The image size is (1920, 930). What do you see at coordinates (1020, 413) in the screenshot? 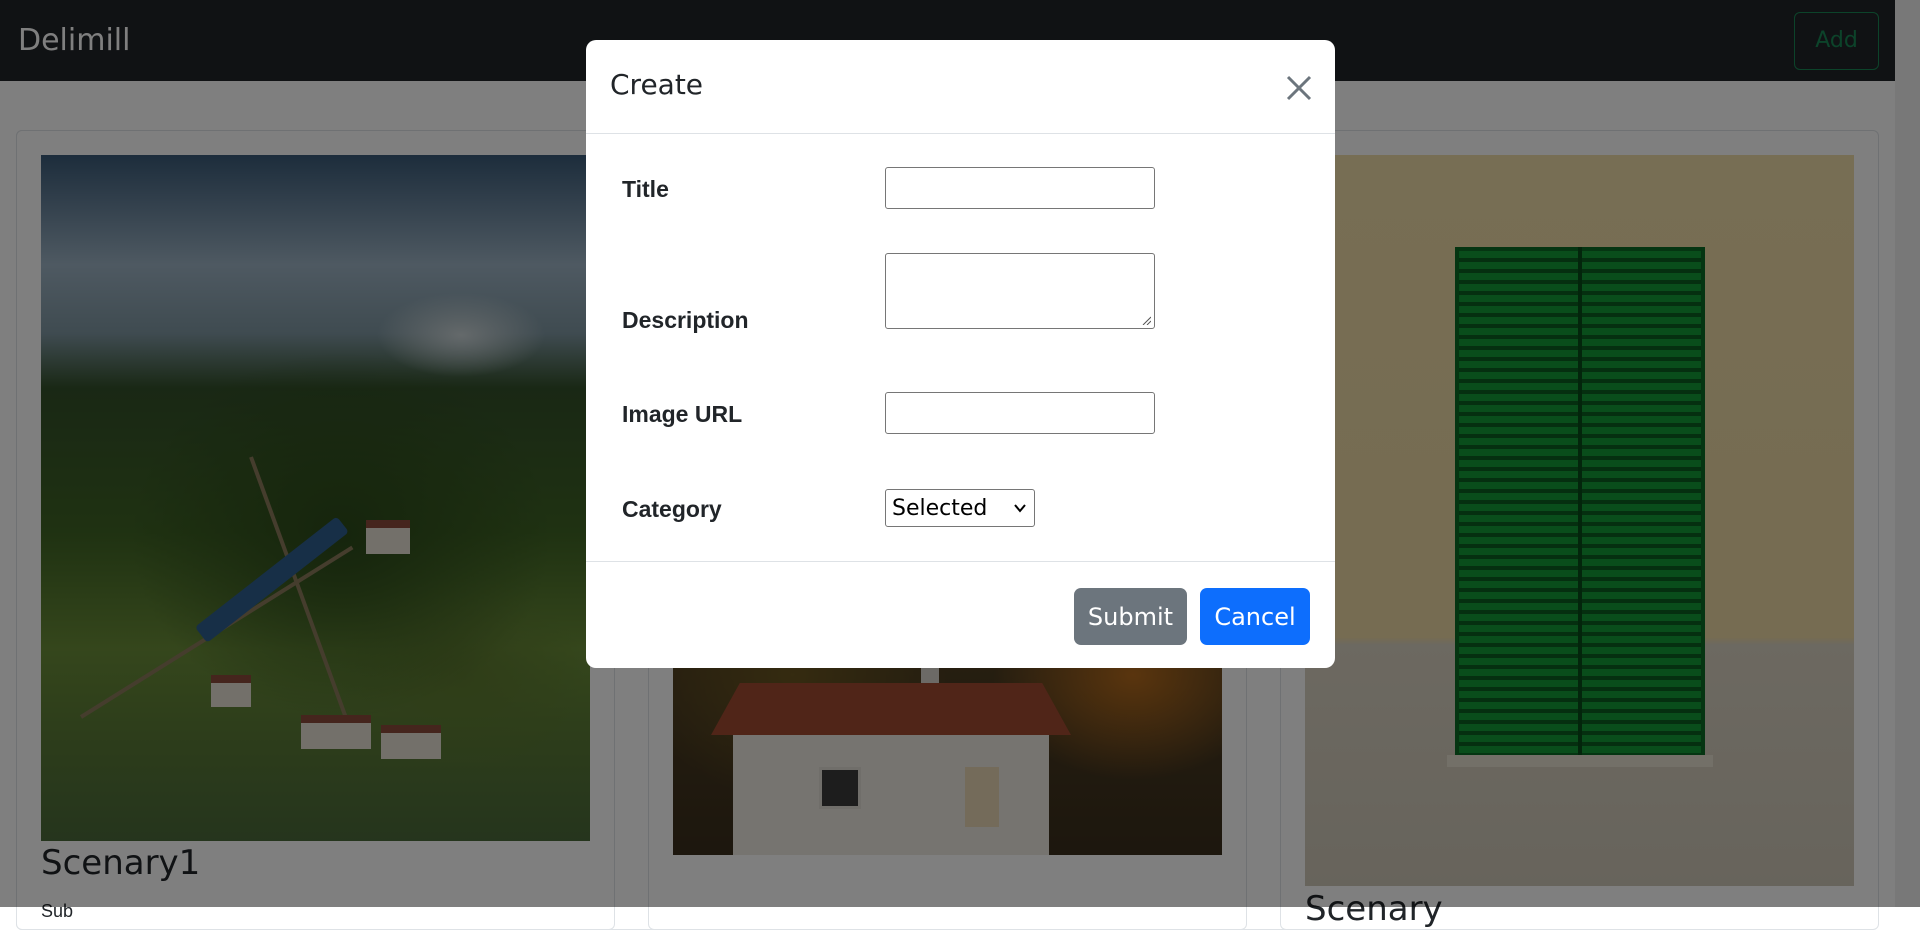
I see `image-url-input` at bounding box center [1020, 413].